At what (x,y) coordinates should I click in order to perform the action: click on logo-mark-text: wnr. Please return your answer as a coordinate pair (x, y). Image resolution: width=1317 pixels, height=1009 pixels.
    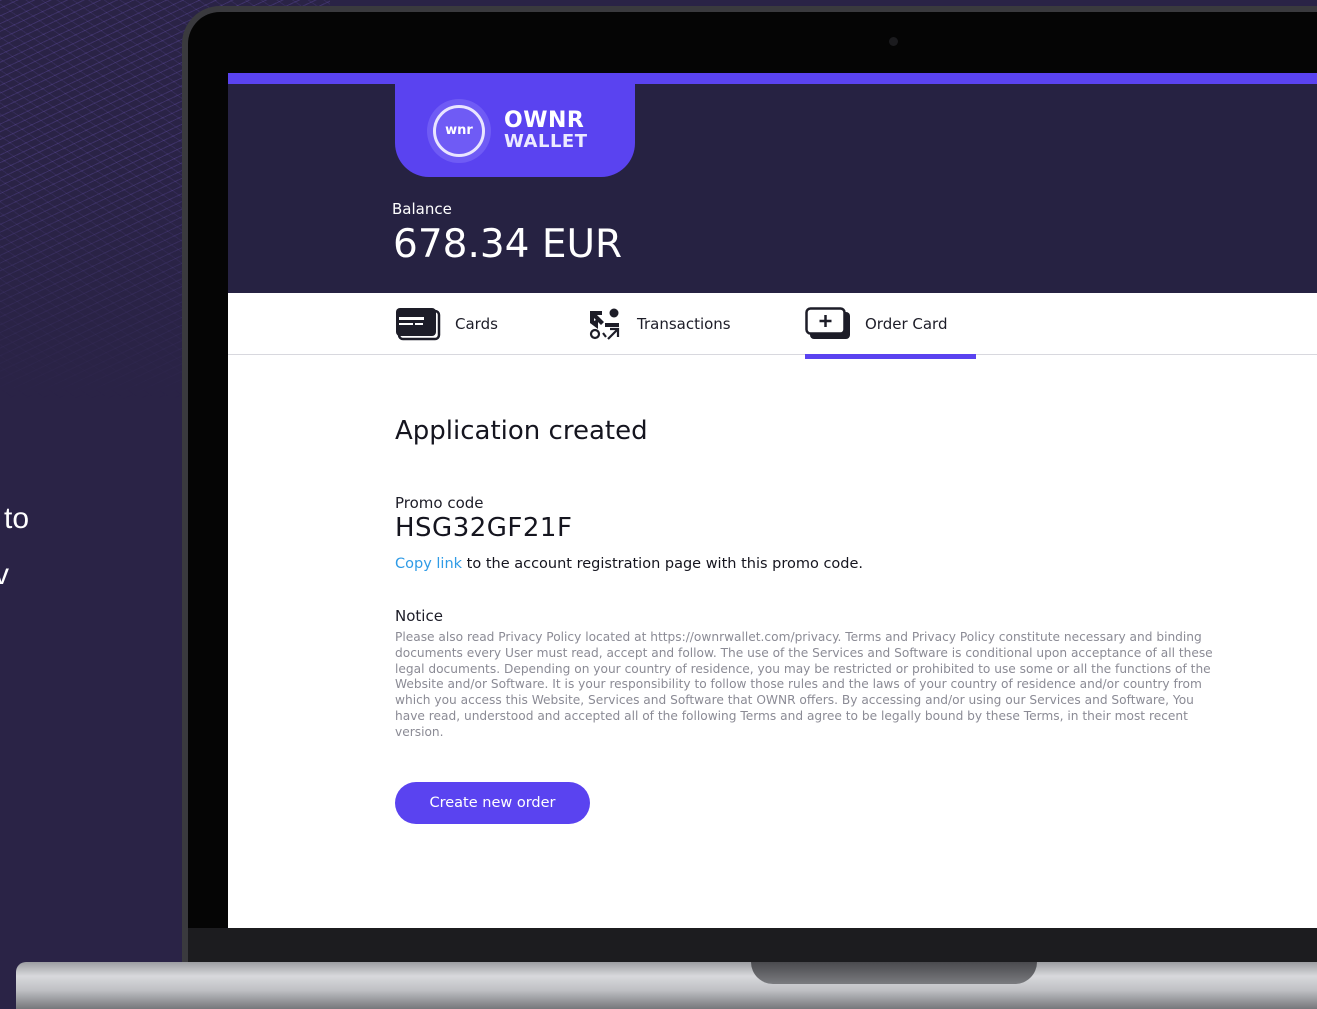
    Looking at the image, I should click on (459, 130).